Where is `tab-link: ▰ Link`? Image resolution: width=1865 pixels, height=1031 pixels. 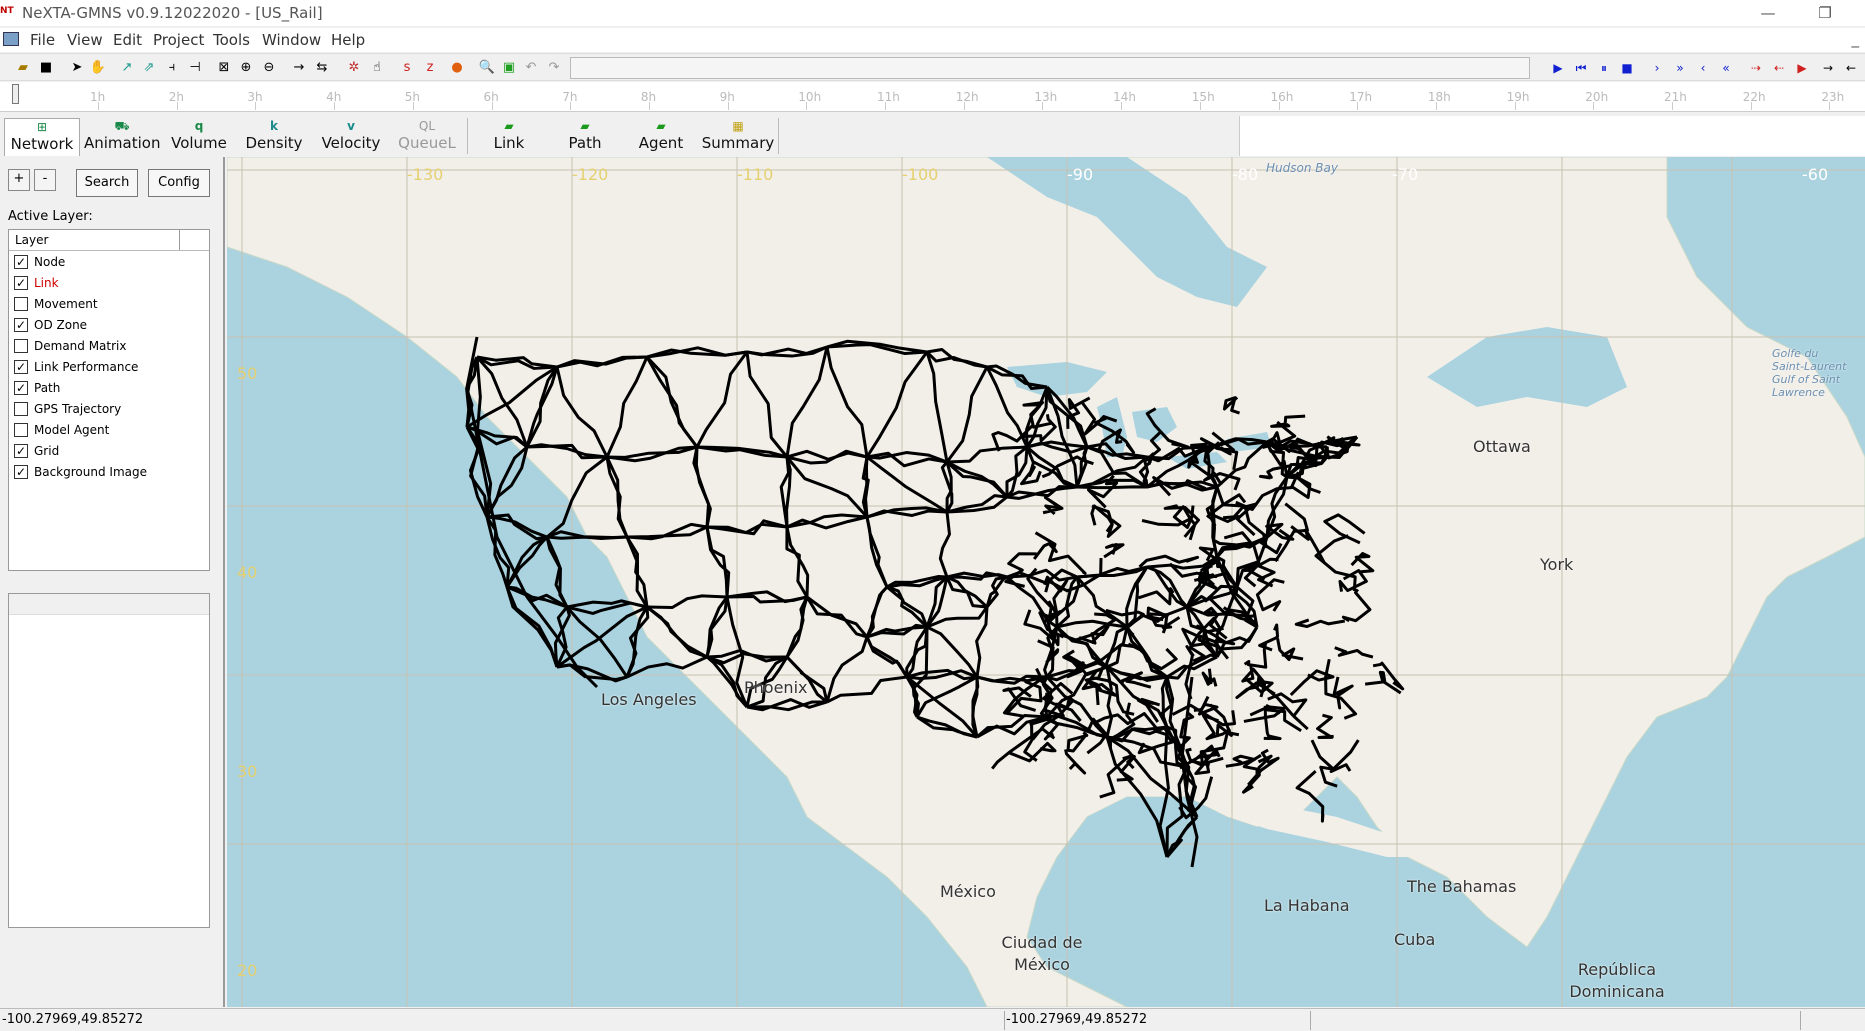 tab-link: ▰ Link is located at coordinates (509, 137).